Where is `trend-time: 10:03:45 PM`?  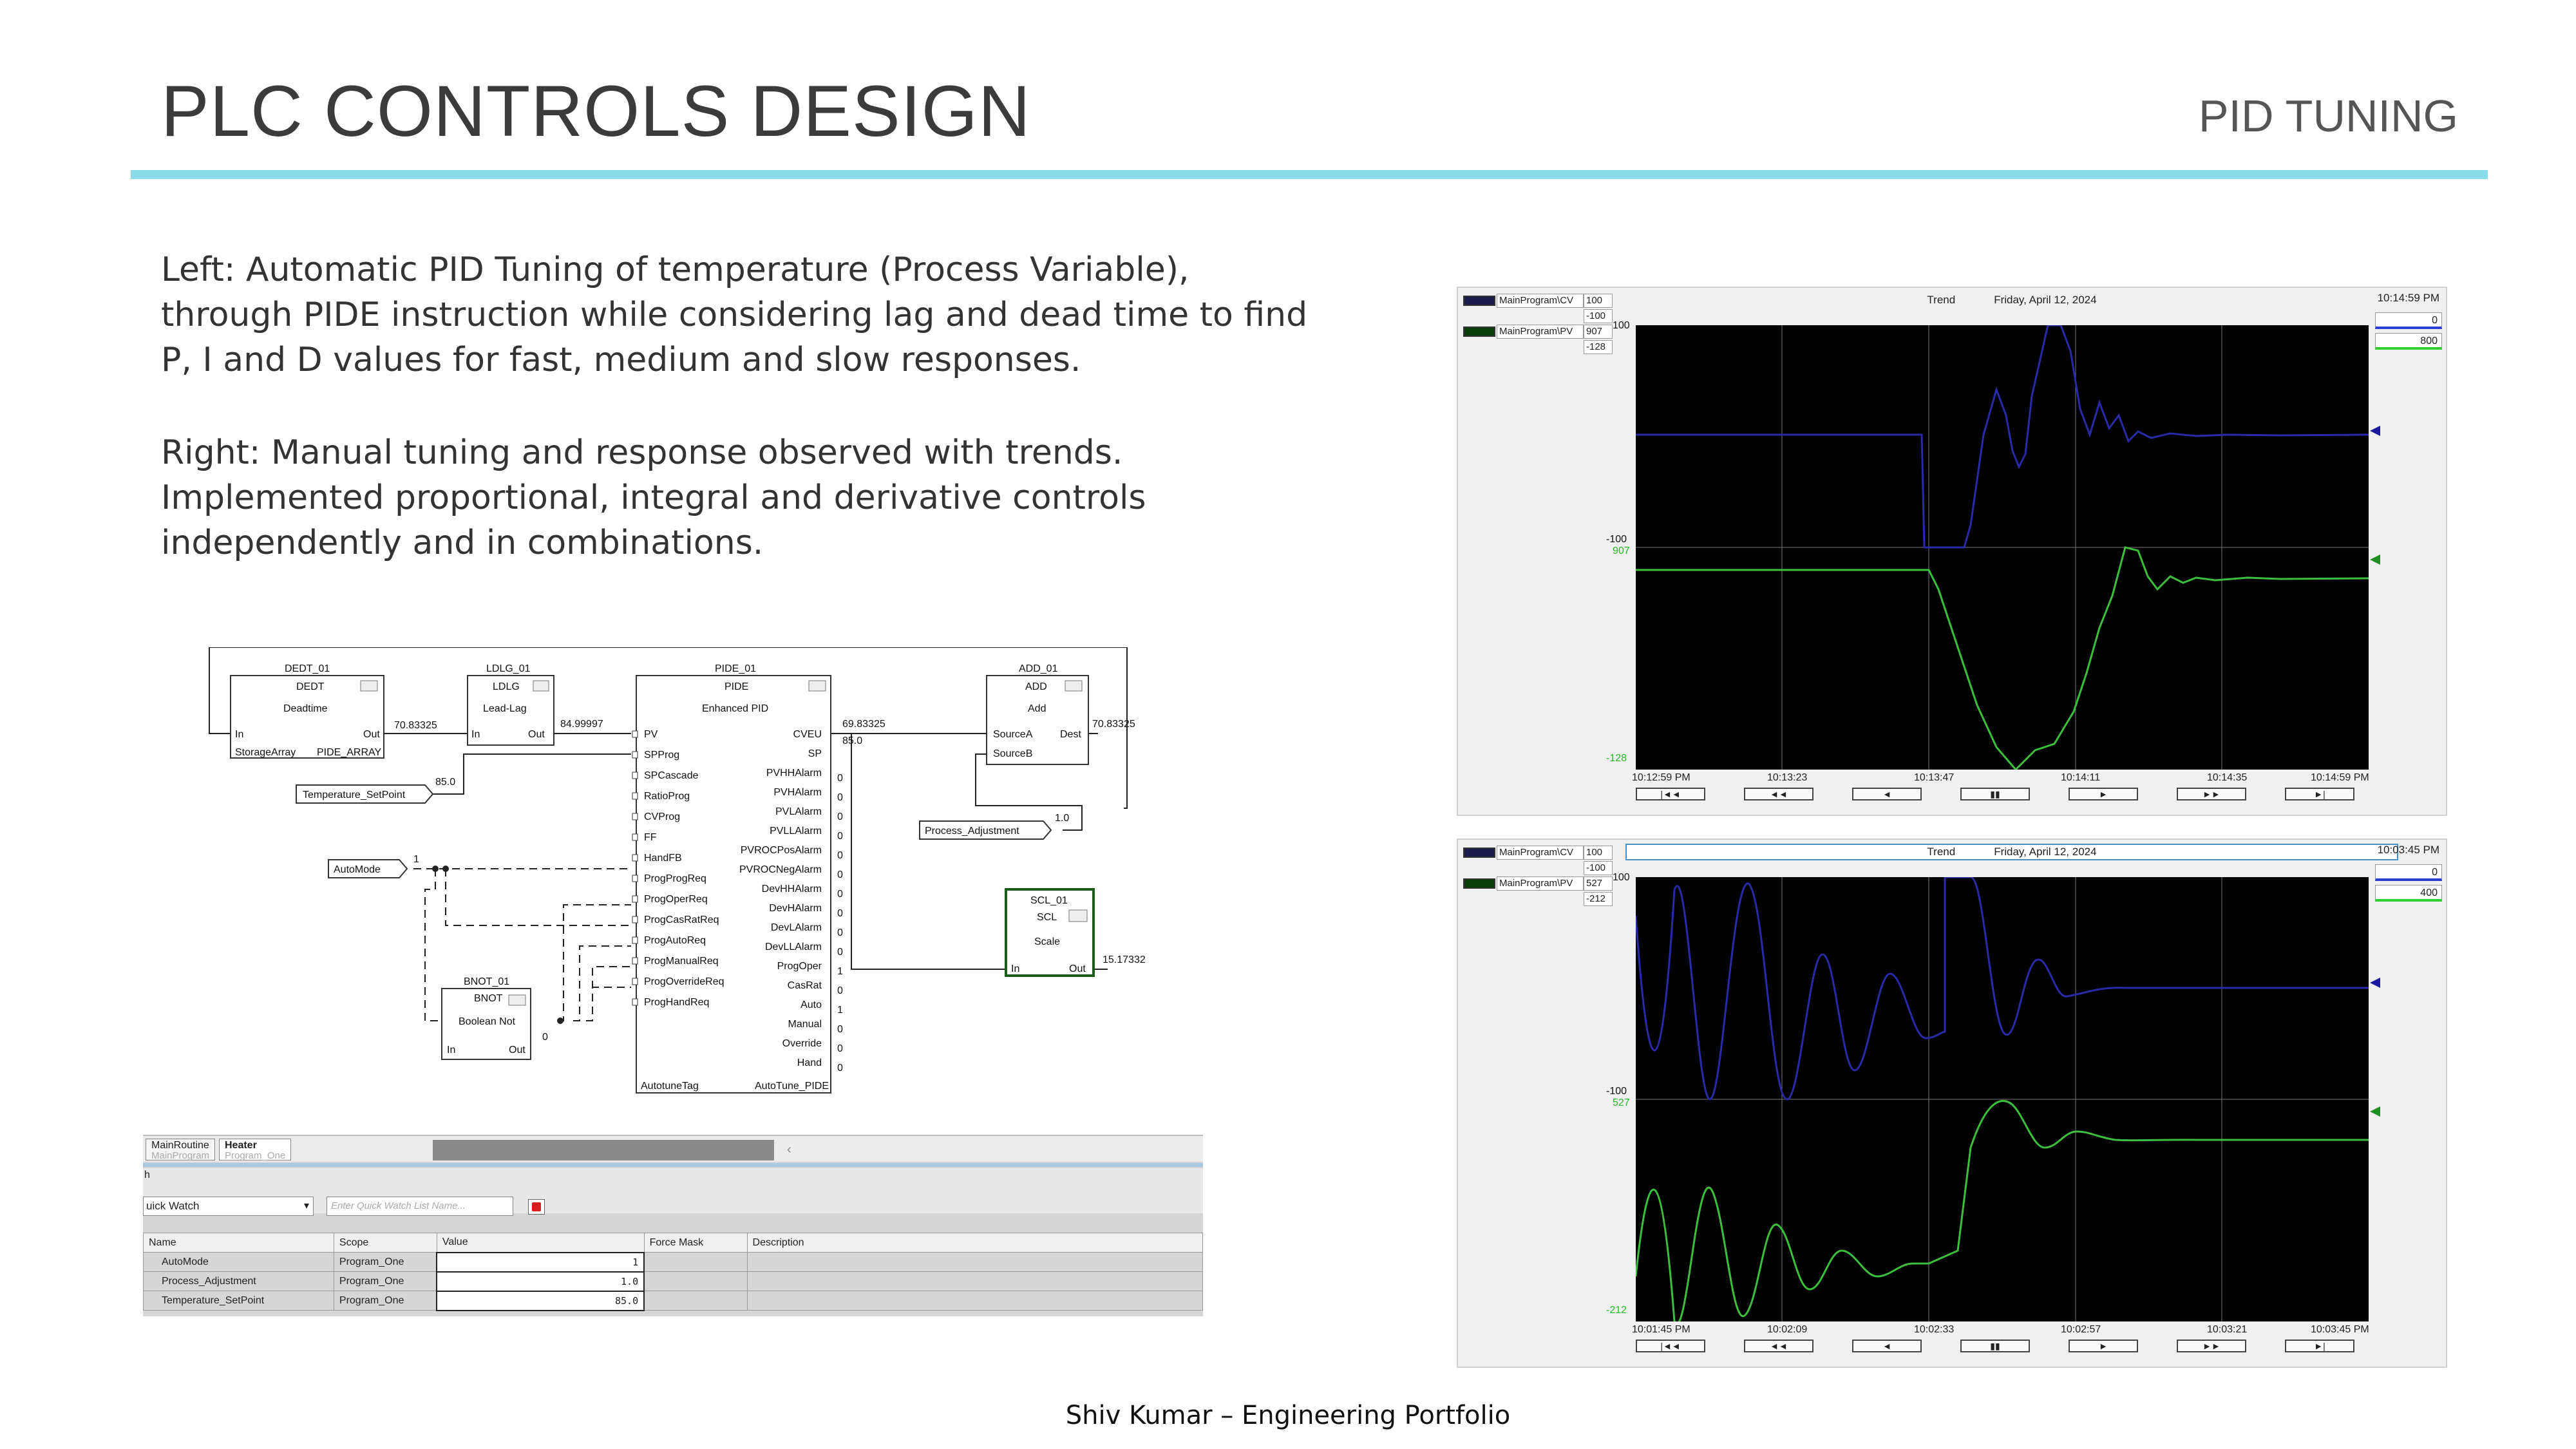
trend-time: 10:03:45 PM is located at coordinates (2408, 850).